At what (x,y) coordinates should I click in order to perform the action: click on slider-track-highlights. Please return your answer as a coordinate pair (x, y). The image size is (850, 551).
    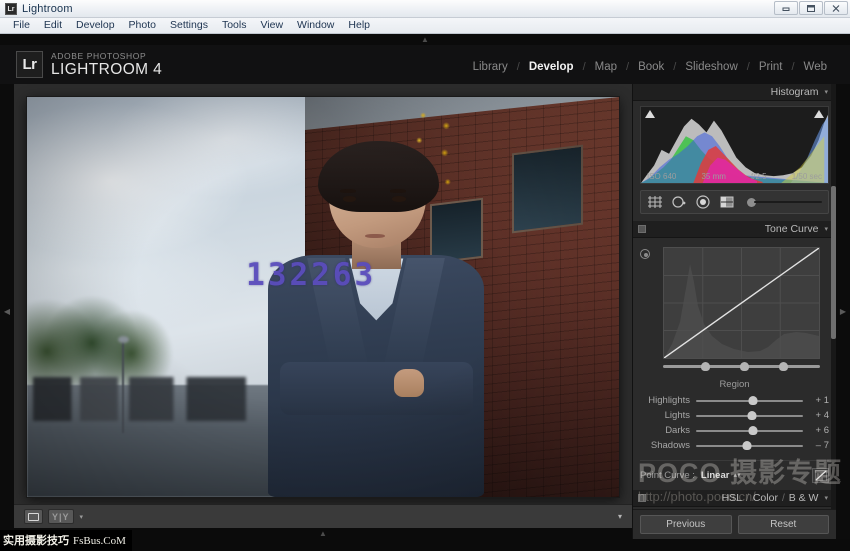
    Looking at the image, I should click on (749, 400).